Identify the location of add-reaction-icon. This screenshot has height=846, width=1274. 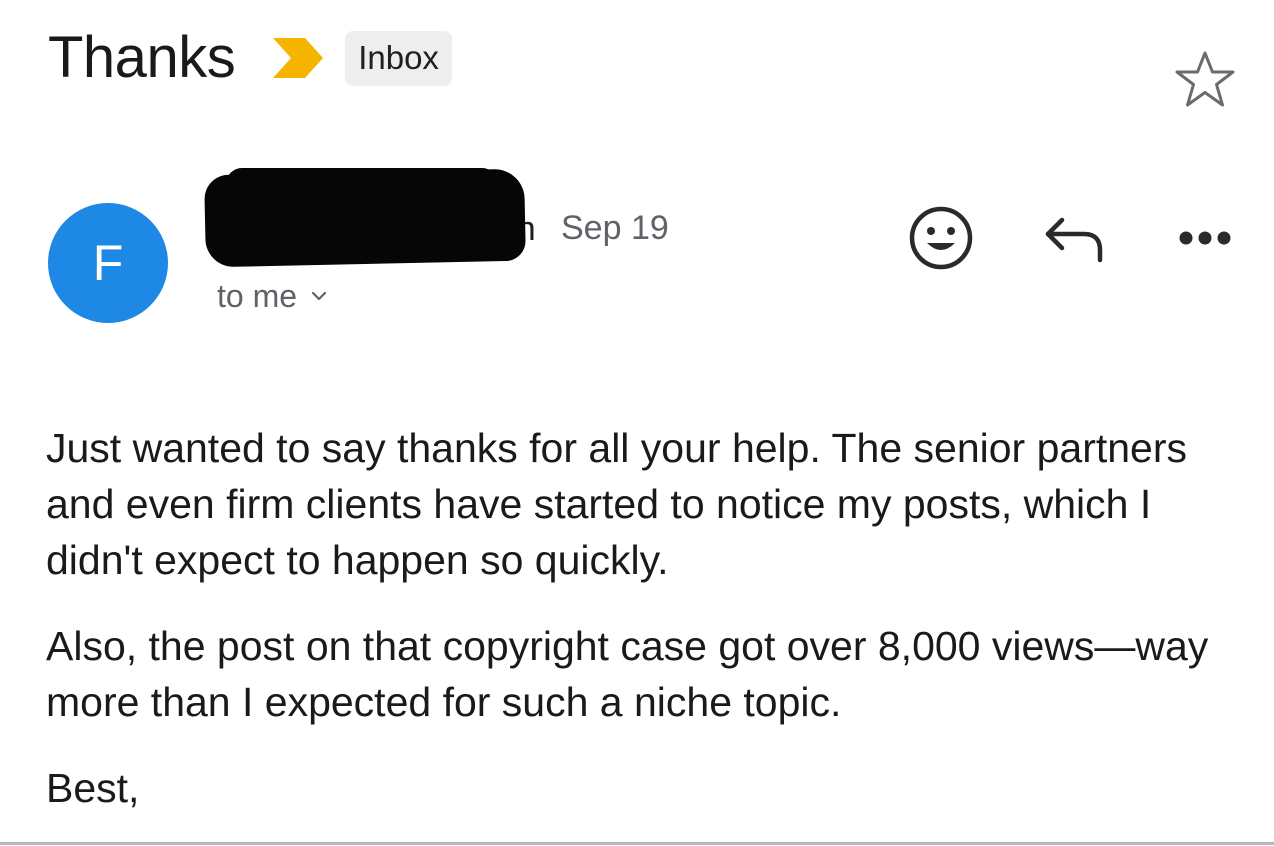
(941, 238).